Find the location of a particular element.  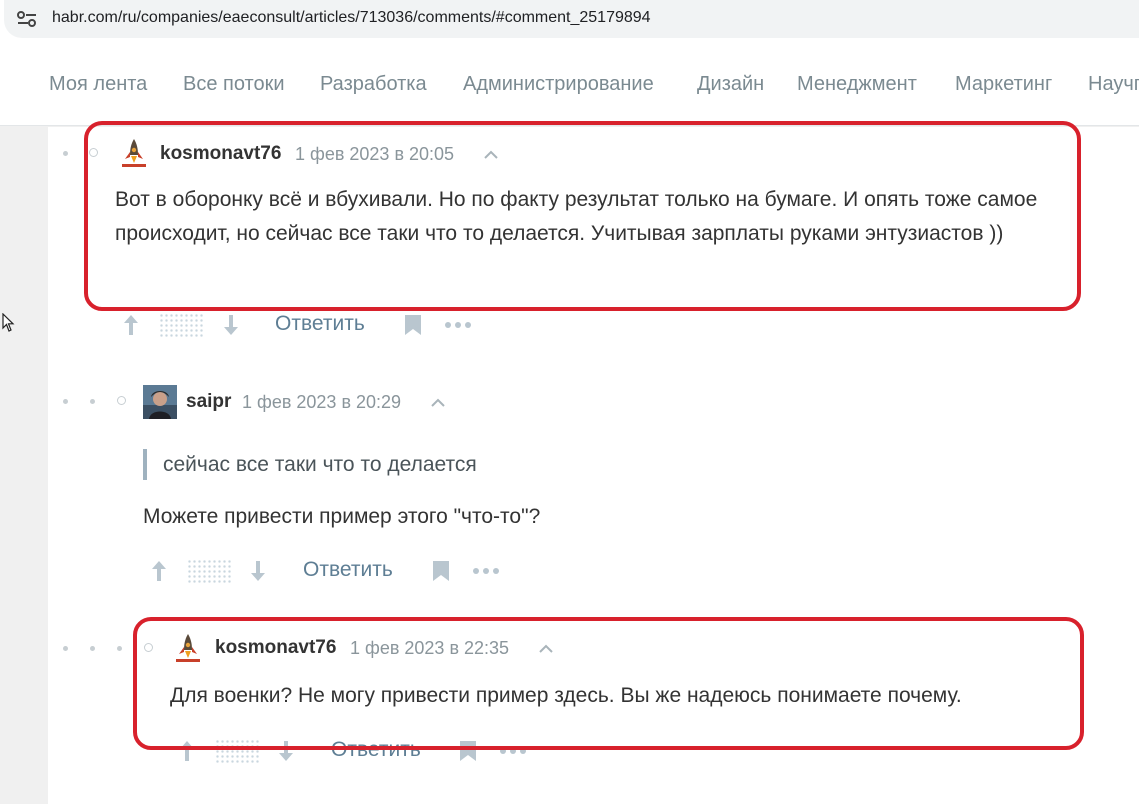

tune-icon is located at coordinates (27, 19).